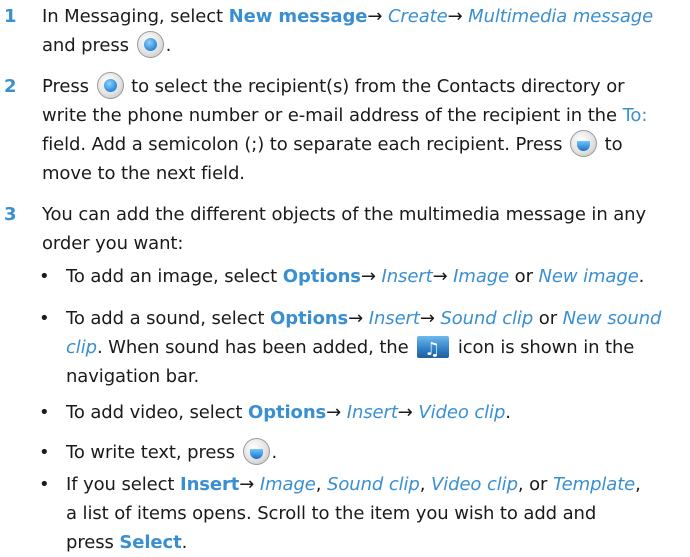  What do you see at coordinates (10, 16) in the screenshot?
I see `step-number: 1` at bounding box center [10, 16].